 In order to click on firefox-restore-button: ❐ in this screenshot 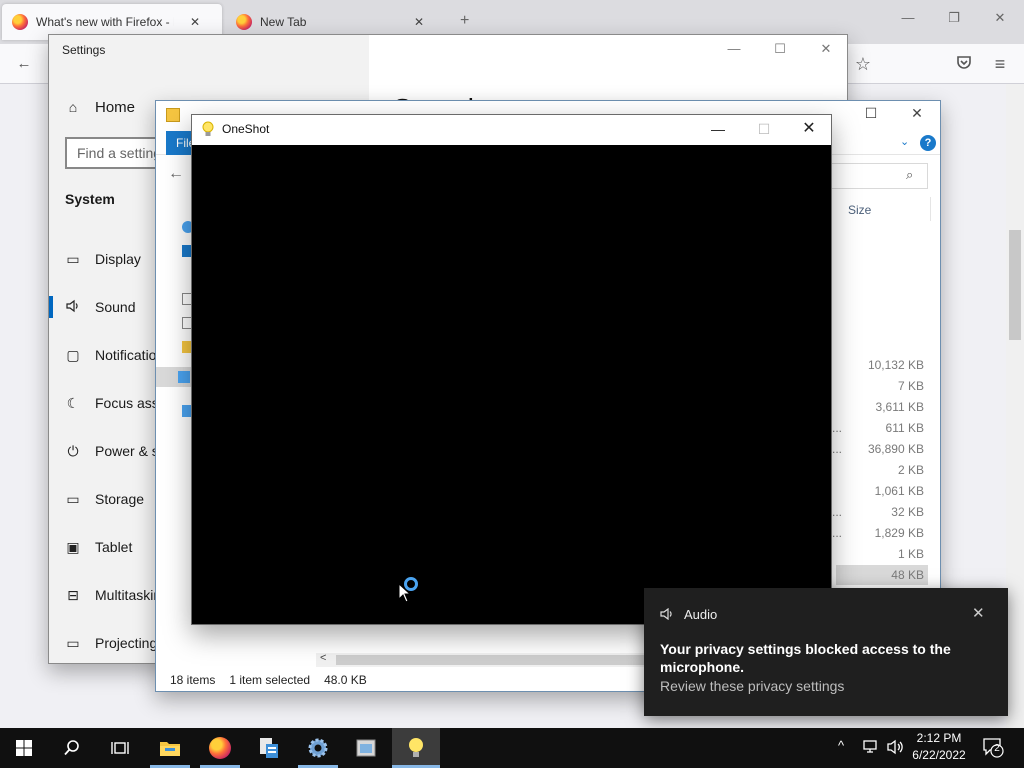, I will do `click(954, 18)`.